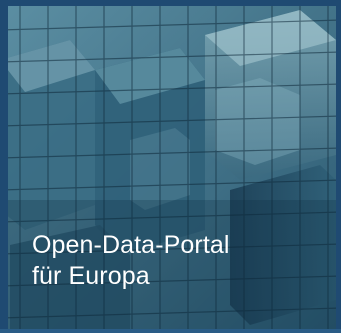 Image resolution: width=341 pixels, height=333 pixels. What do you see at coordinates (91, 276) in the screenshot?
I see `hero-title-line-2: für Europa` at bounding box center [91, 276].